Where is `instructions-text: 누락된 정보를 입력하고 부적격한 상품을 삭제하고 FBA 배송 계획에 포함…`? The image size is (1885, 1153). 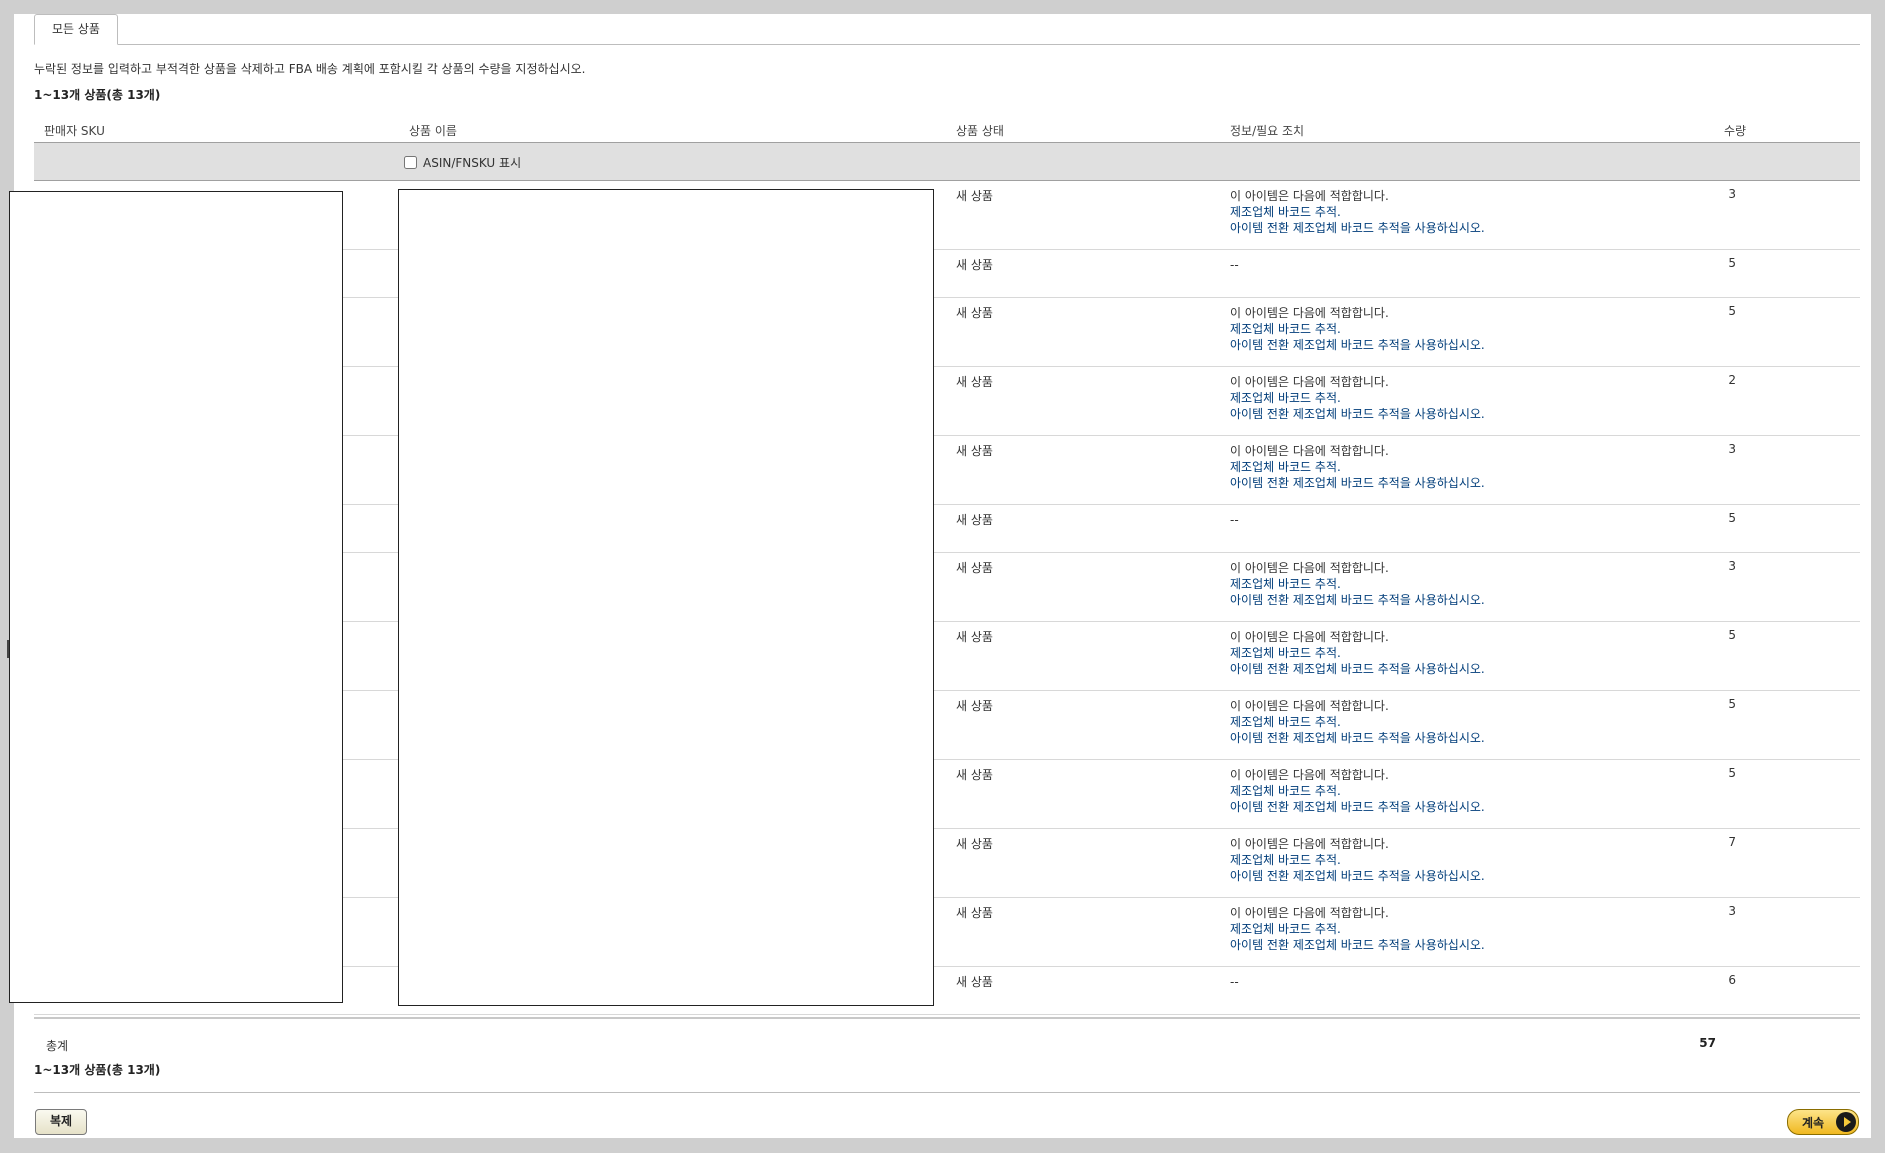
instructions-text: 누락된 정보를 입력하고 부적격한 상품을 삭제하고 FBA 배송 계획에 포함… is located at coordinates (310, 69).